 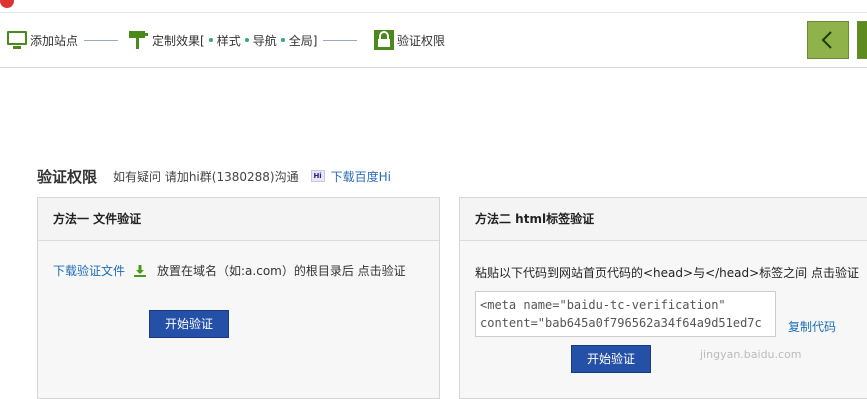 What do you see at coordinates (603, 305) in the screenshot?
I see `code-line-1: <meta name="baidu-tc-verification"` at bounding box center [603, 305].